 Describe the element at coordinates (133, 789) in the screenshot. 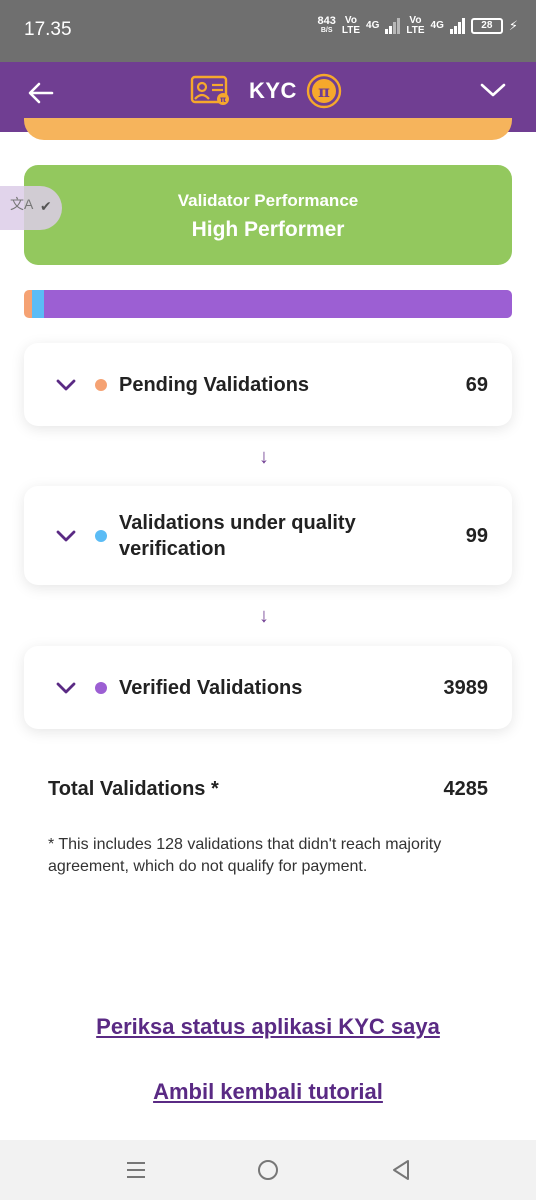

I see `total-label: Total Validations *` at that location.